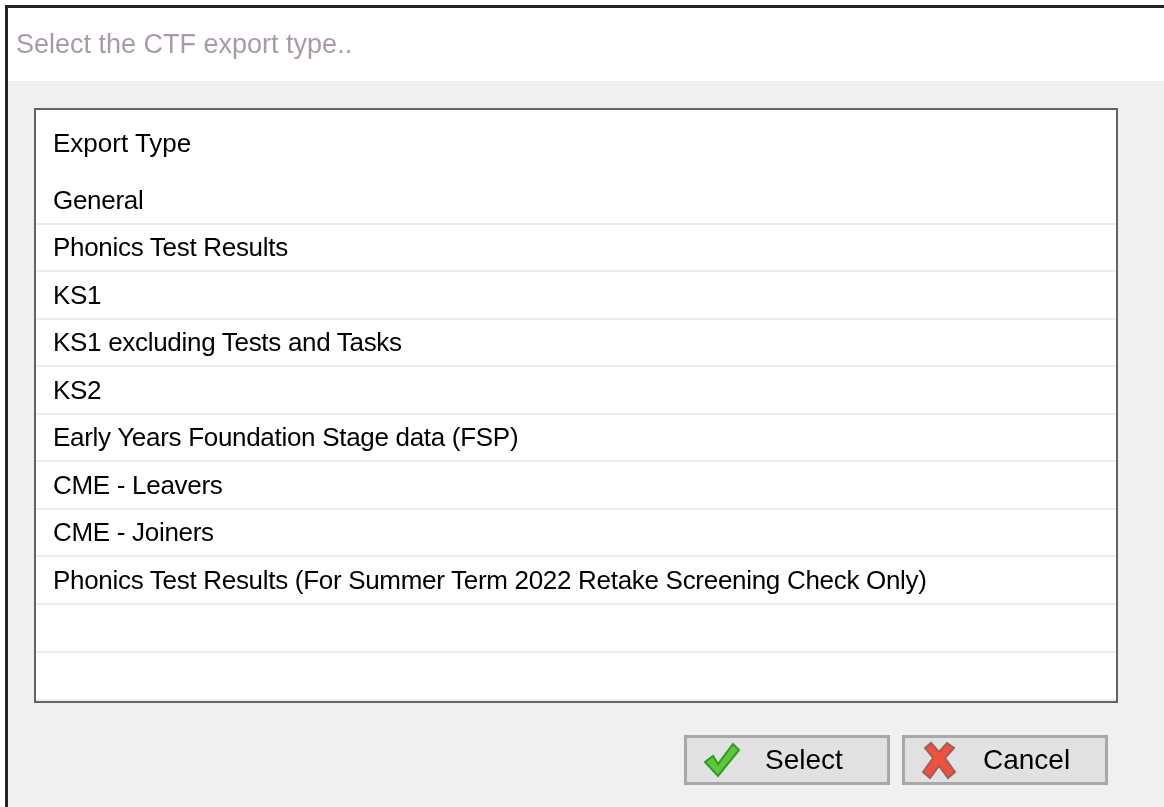  What do you see at coordinates (576, 343) in the screenshot?
I see `list-row: KS1 excluding Tests and Tasks` at bounding box center [576, 343].